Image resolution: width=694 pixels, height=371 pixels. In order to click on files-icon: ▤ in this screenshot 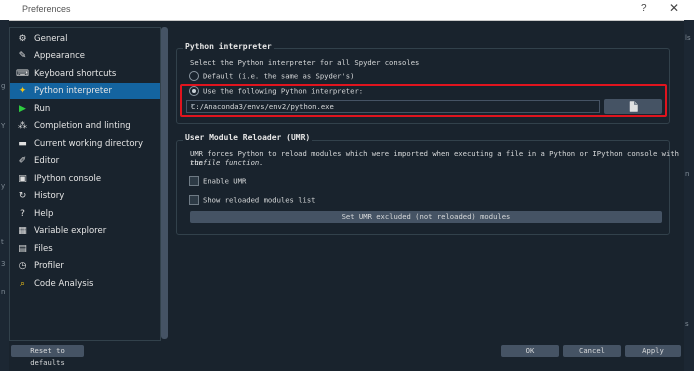, I will do `click(22, 249)`.